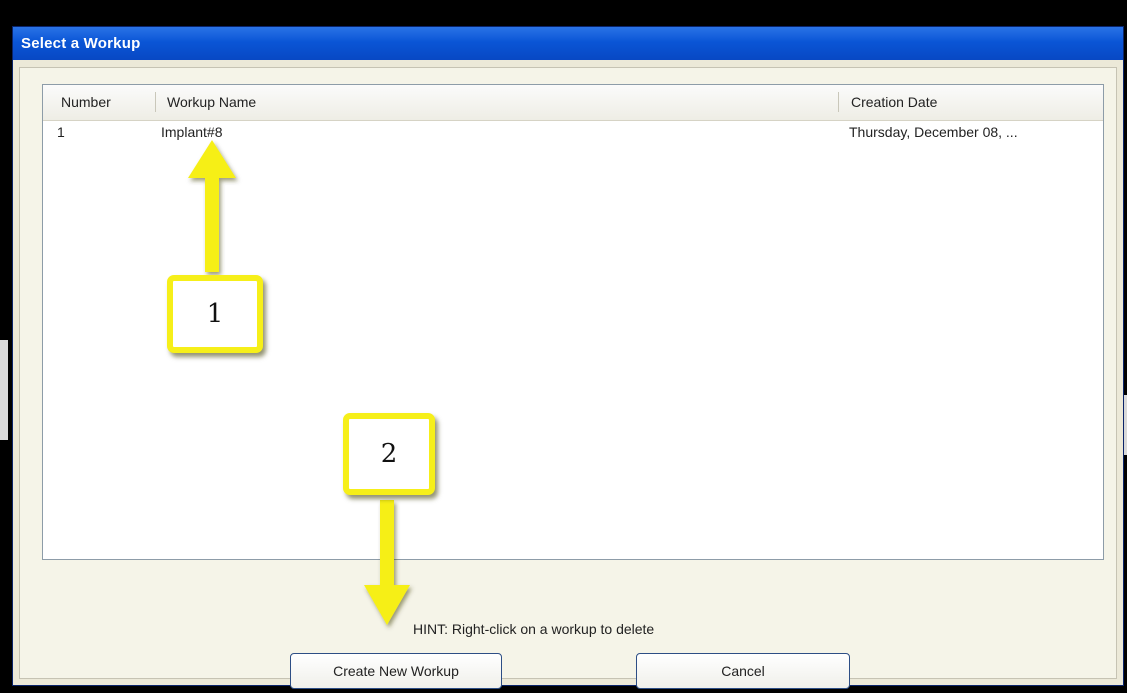 Image resolution: width=1127 pixels, height=693 pixels. What do you see at coordinates (743, 671) in the screenshot?
I see `cancel-button: Cancel` at bounding box center [743, 671].